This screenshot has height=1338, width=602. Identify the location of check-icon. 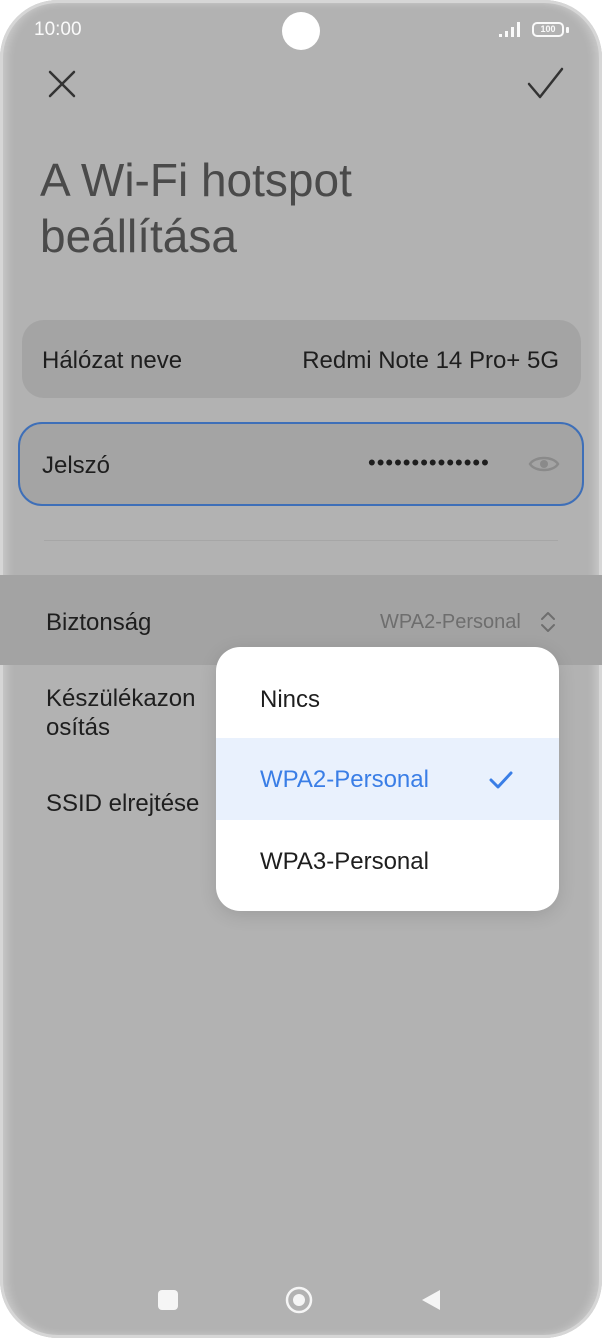
(501, 780).